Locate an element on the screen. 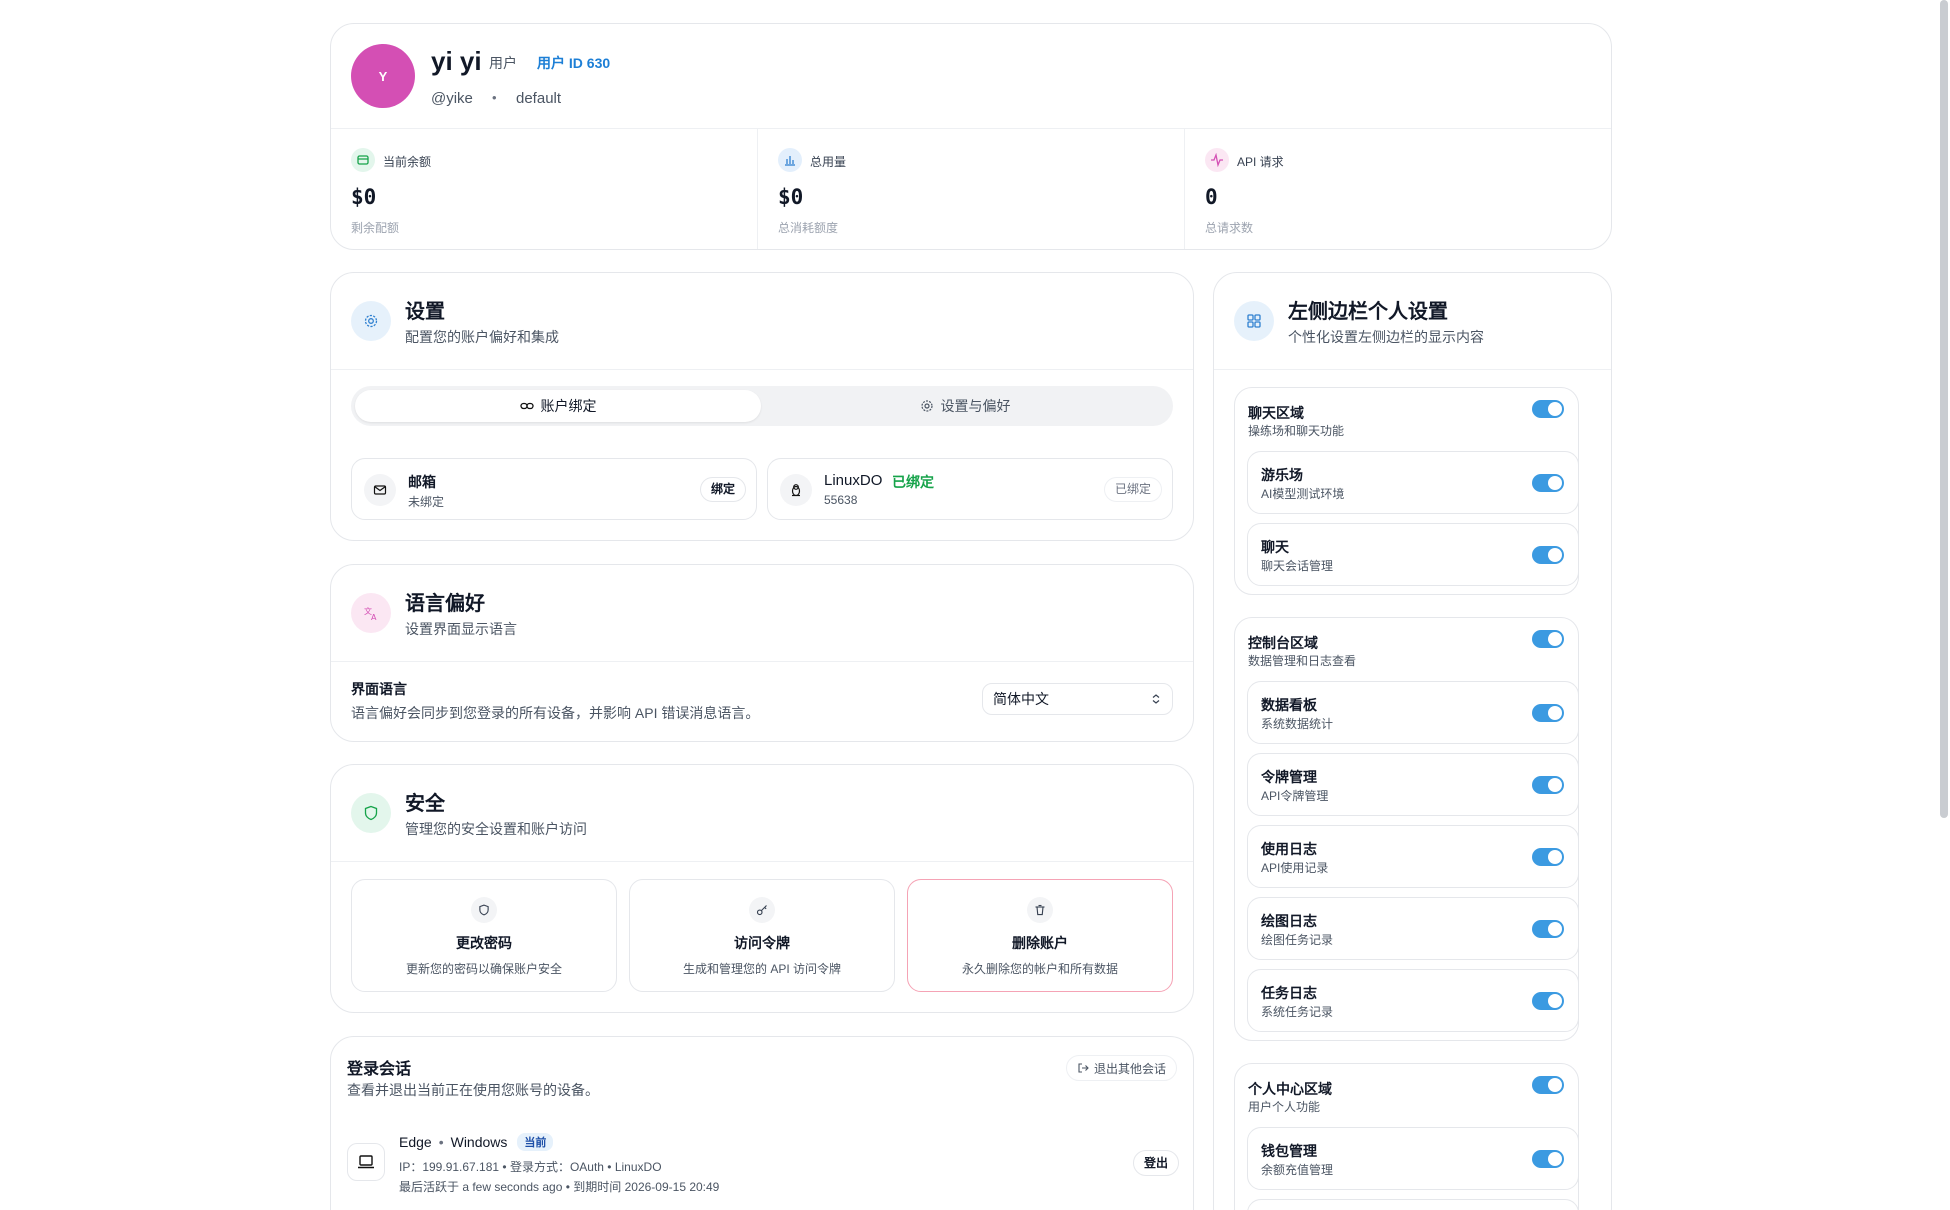 This screenshot has width=1950, height=1210. session-sep: • is located at coordinates (441, 1142).